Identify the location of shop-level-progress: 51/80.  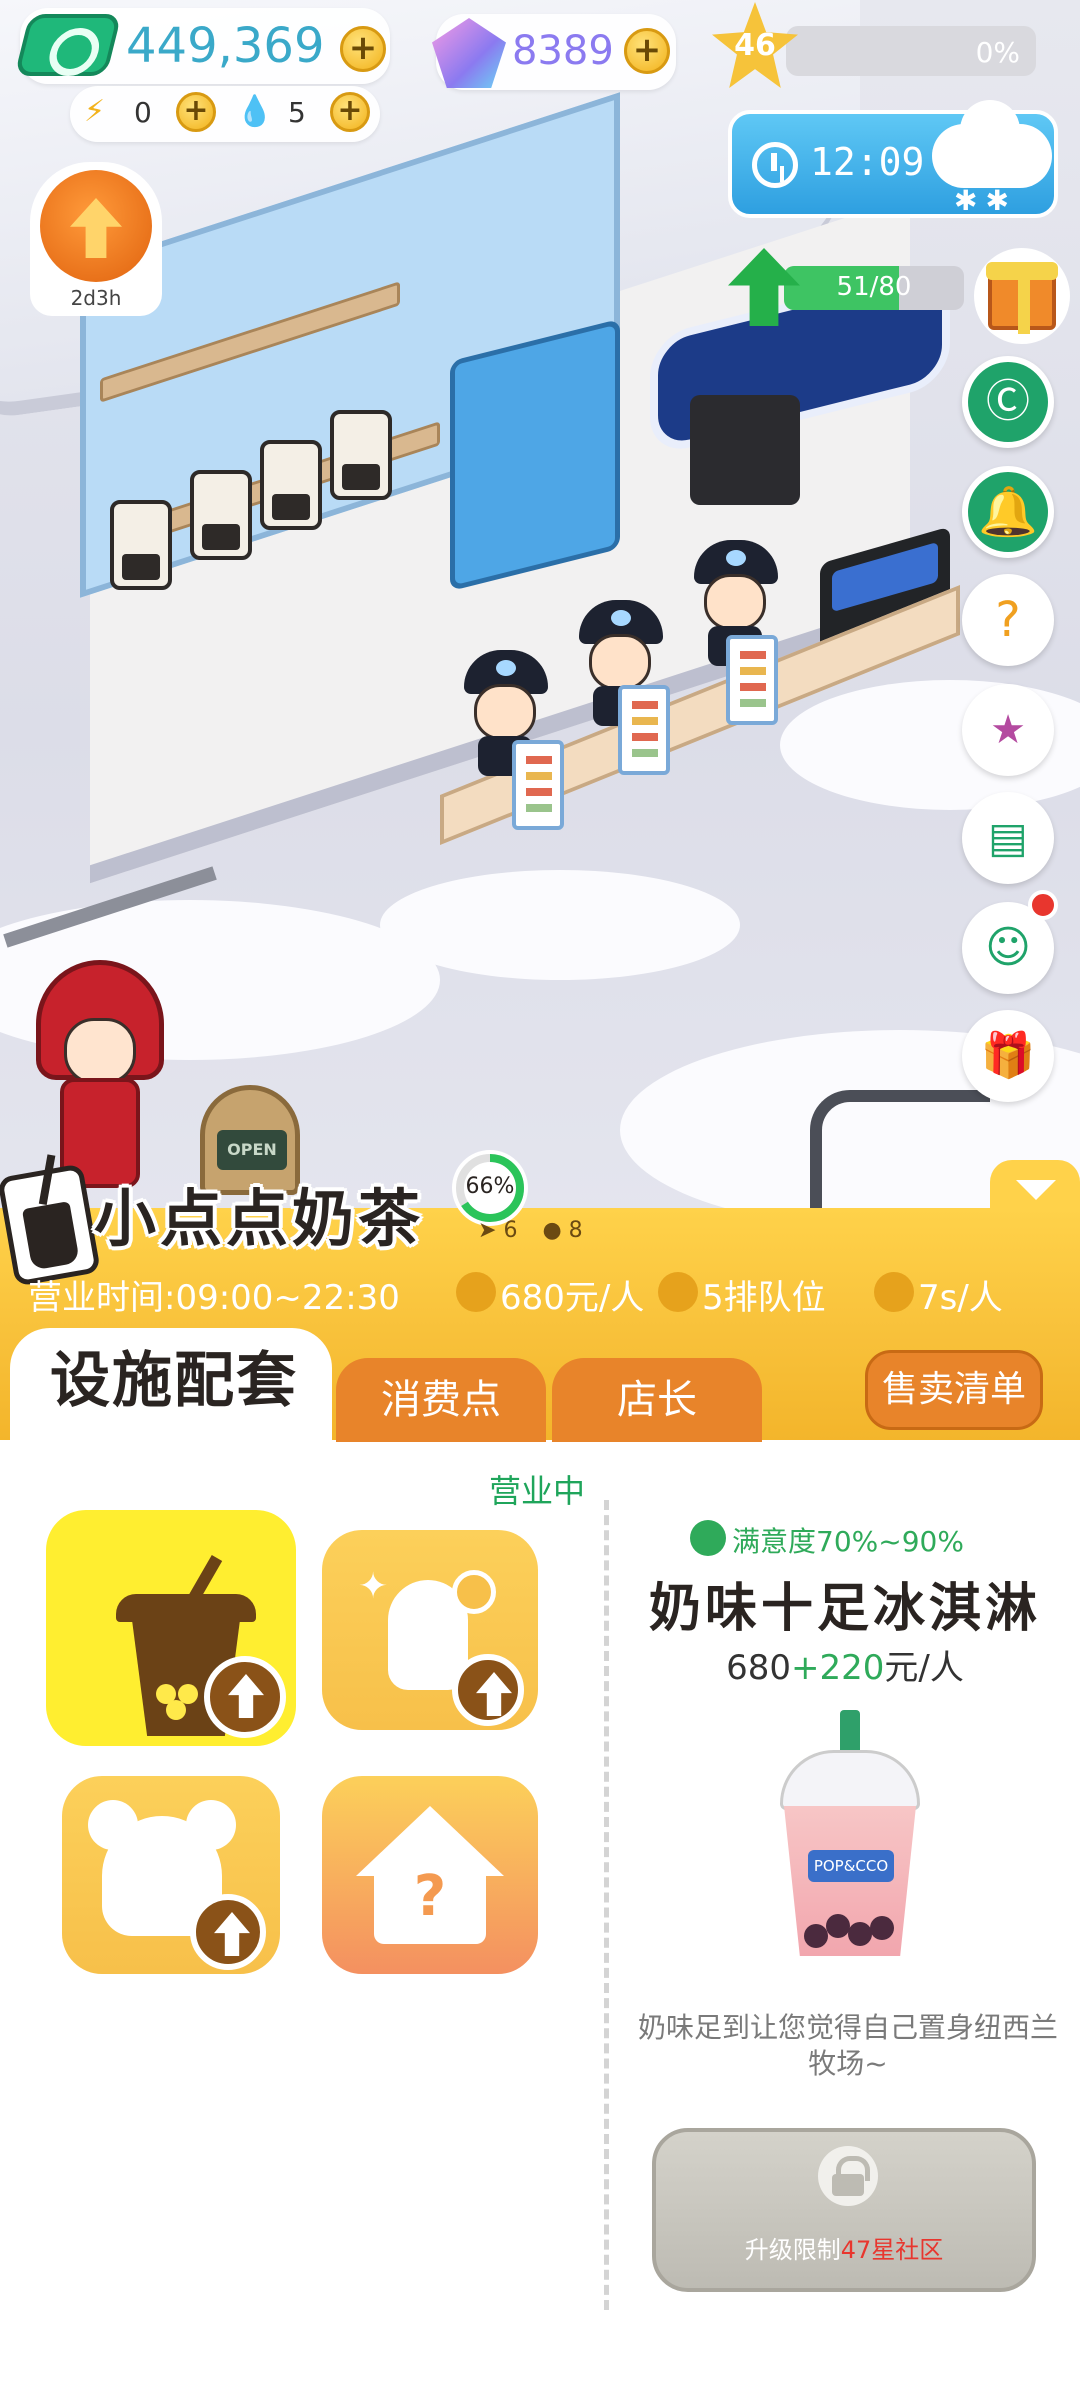
(848, 287).